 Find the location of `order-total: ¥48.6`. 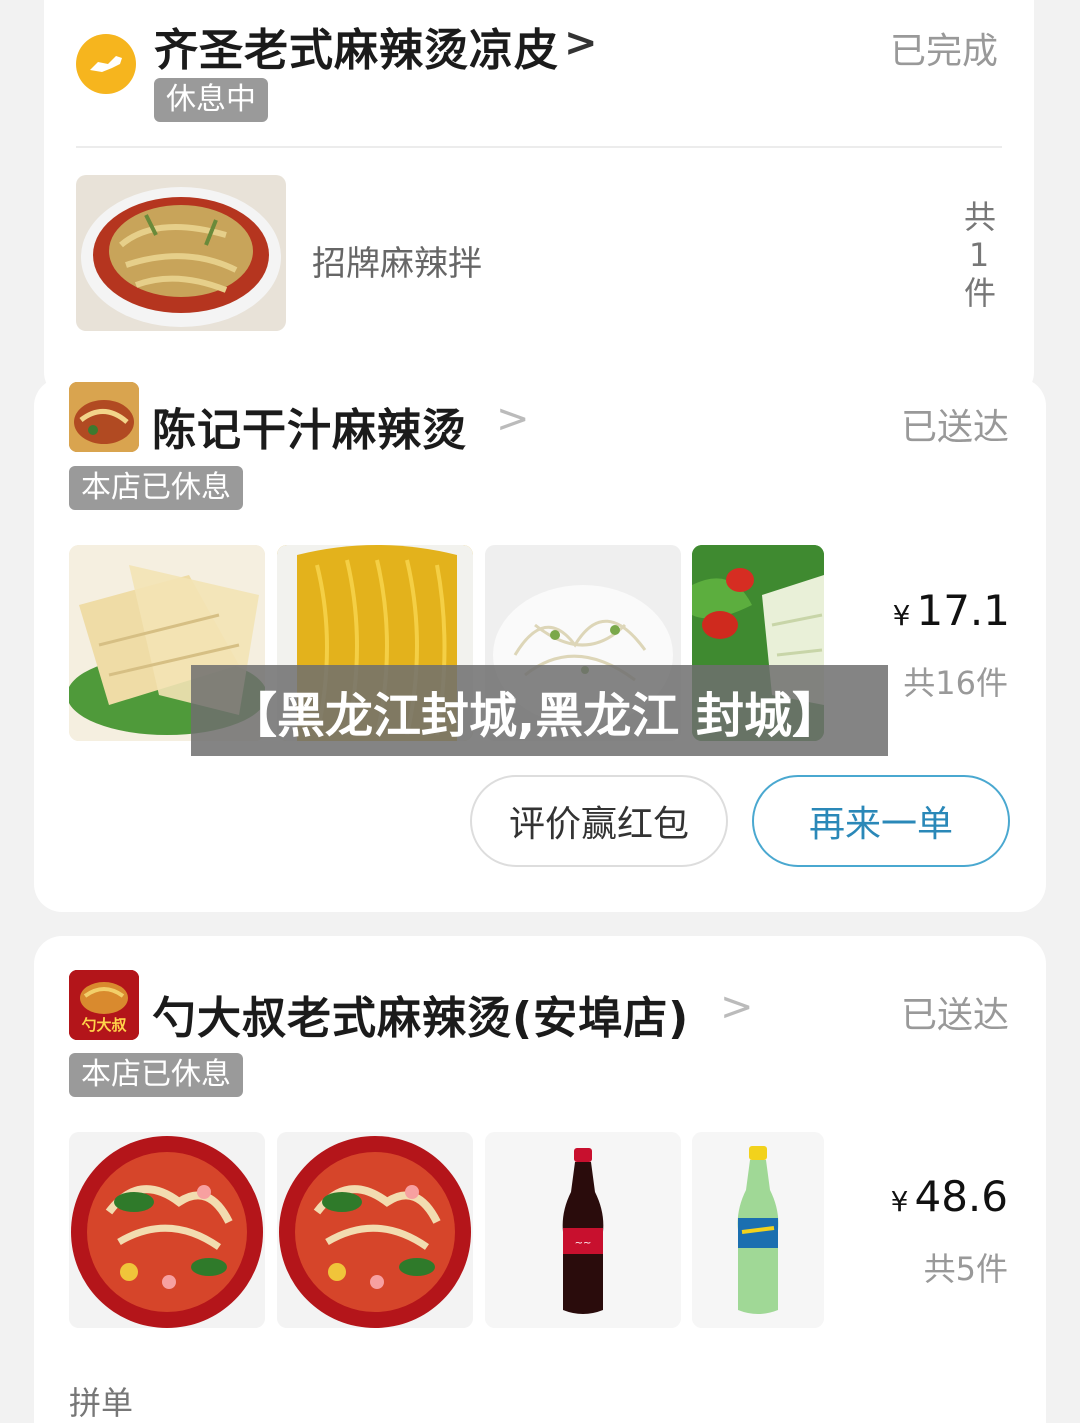

order-total: ¥48.6 is located at coordinates (949, 1196).